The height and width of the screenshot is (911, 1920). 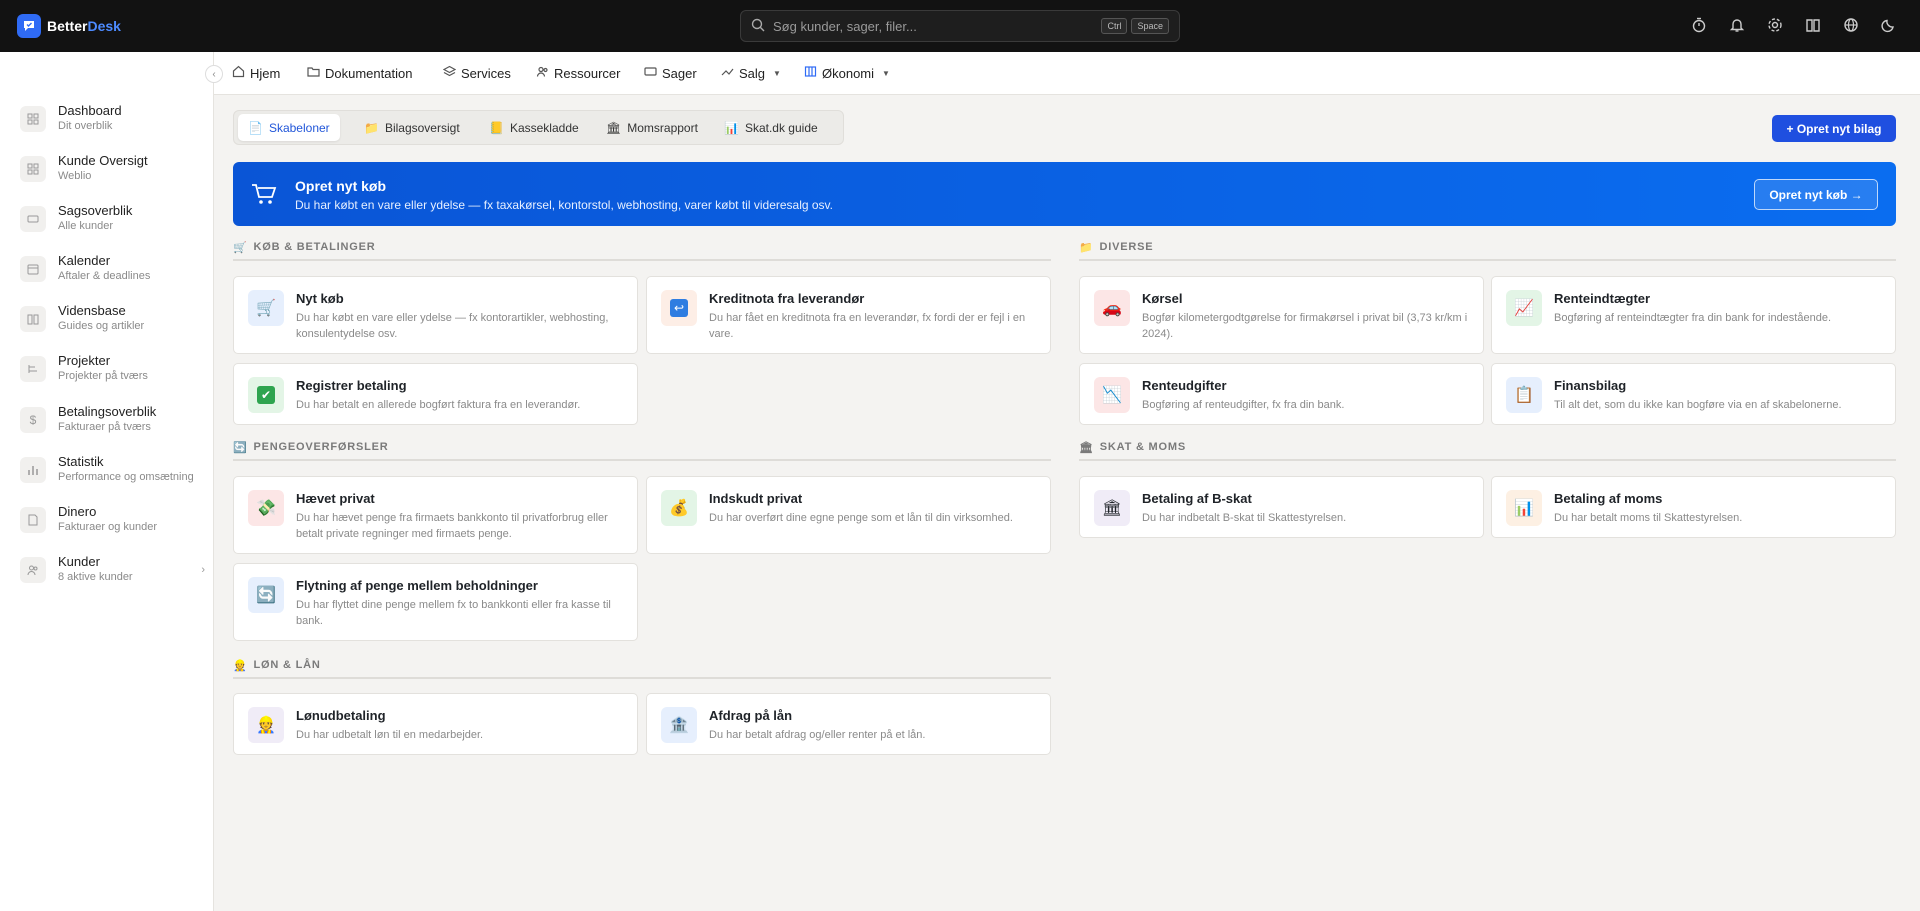 I want to click on card-title: Finansbilag, so click(x=1590, y=385).